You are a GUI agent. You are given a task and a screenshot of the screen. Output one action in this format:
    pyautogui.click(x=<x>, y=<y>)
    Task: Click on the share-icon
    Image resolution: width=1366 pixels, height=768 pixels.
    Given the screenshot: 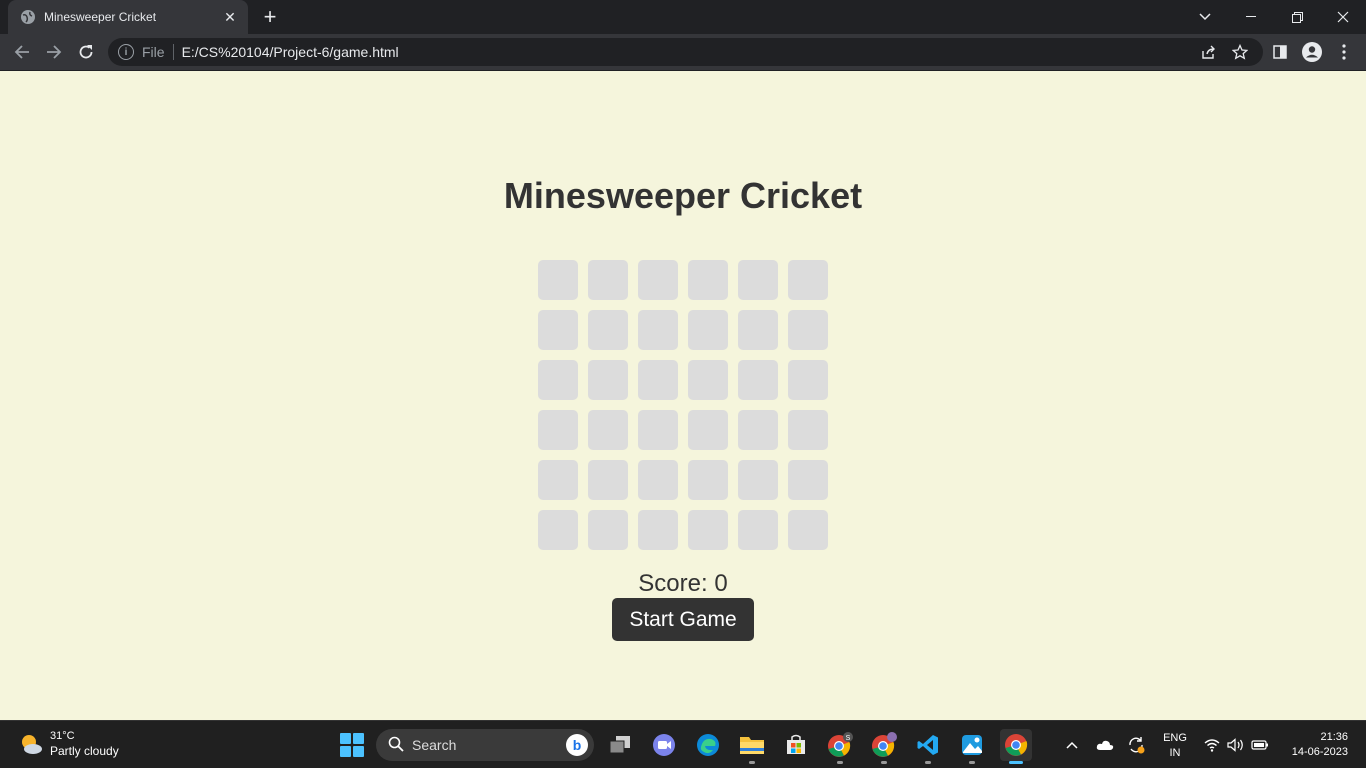 What is the action you would take?
    pyautogui.click(x=1208, y=52)
    